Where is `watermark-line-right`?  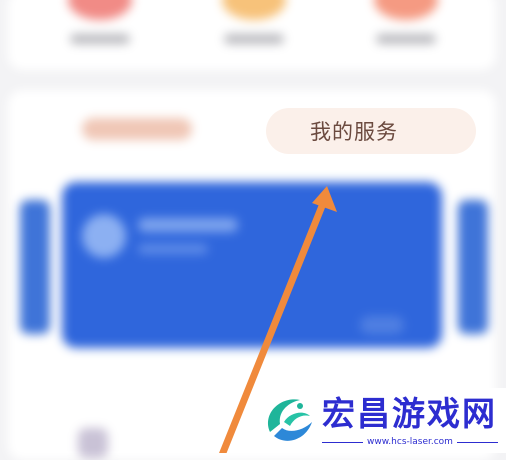
watermark-line-right is located at coordinates (477, 442).